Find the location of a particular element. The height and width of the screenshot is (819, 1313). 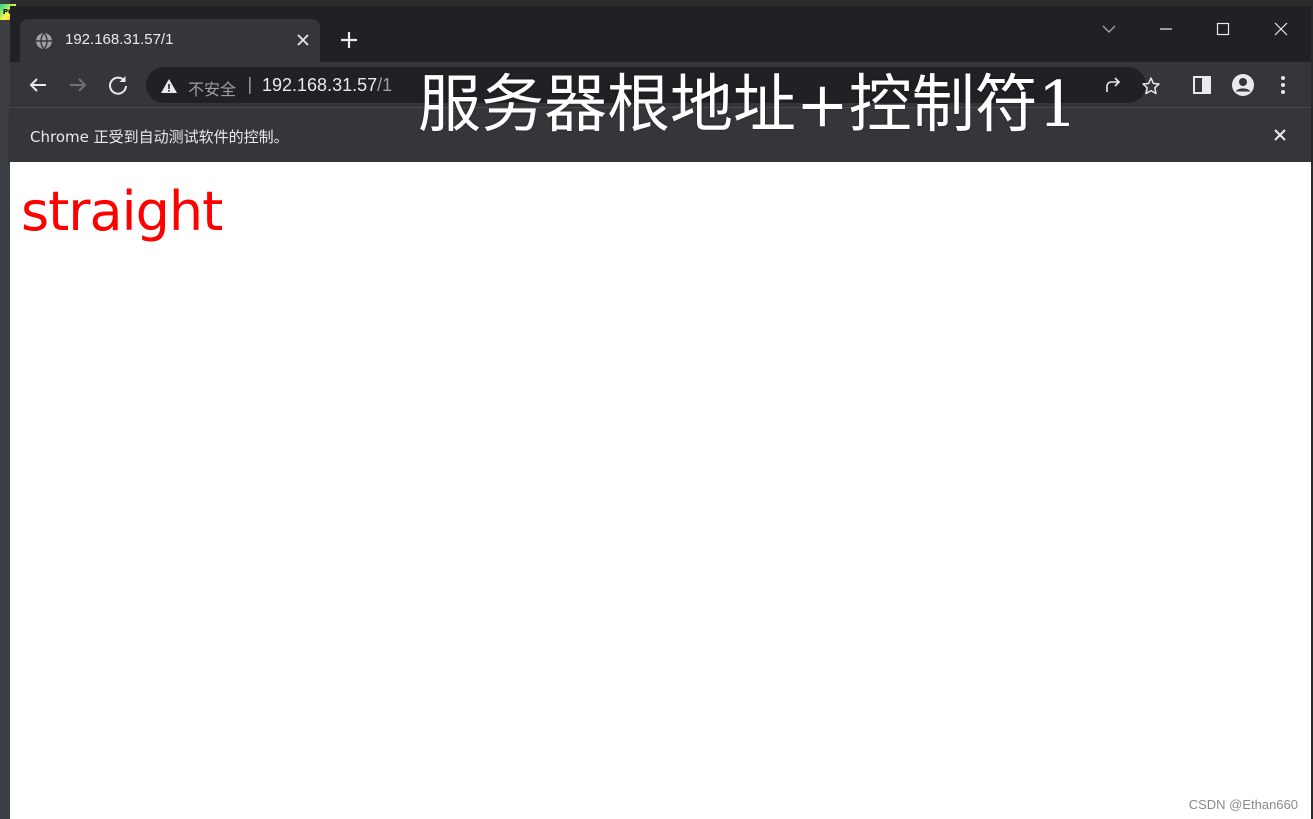

star-icon is located at coordinates (1151, 86).